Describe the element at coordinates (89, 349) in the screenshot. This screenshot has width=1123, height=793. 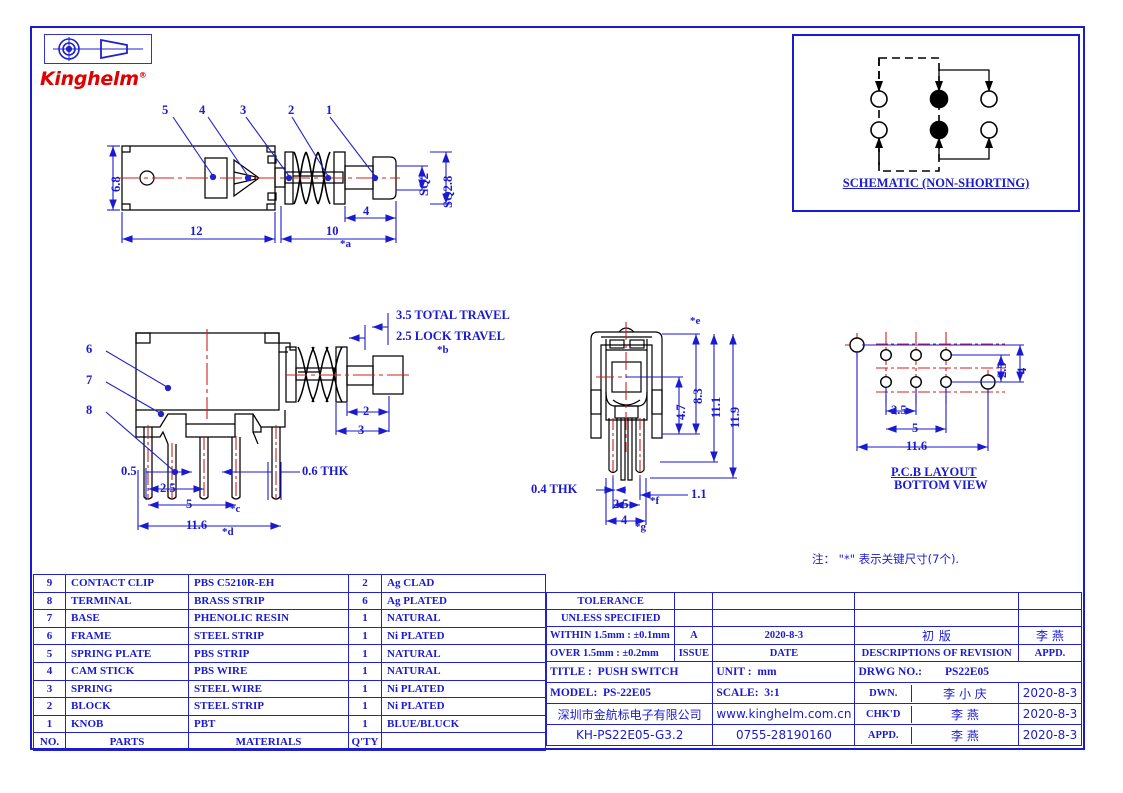
I see `callout-6: 6` at that location.